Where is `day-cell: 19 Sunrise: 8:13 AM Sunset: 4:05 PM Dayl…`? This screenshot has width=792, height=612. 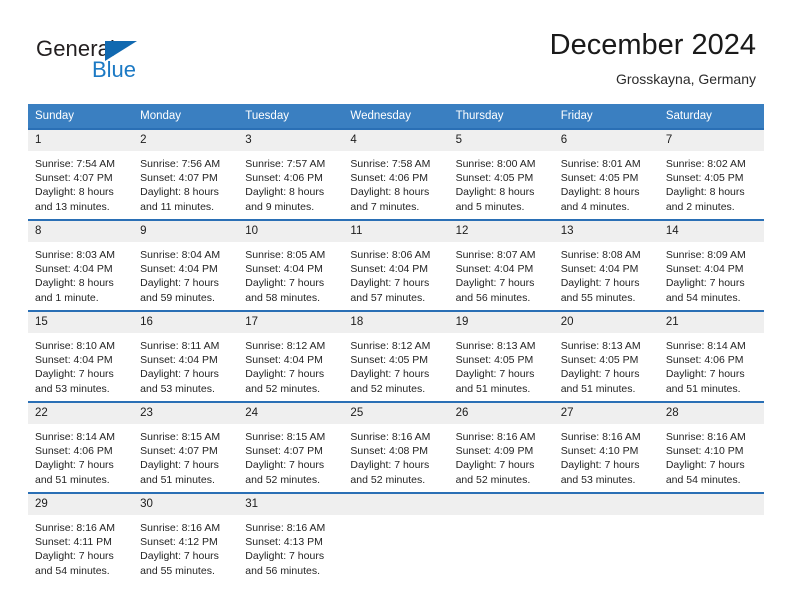 day-cell: 19 Sunrise: 8:13 AM Sunset: 4:05 PM Dayl… is located at coordinates (501, 356).